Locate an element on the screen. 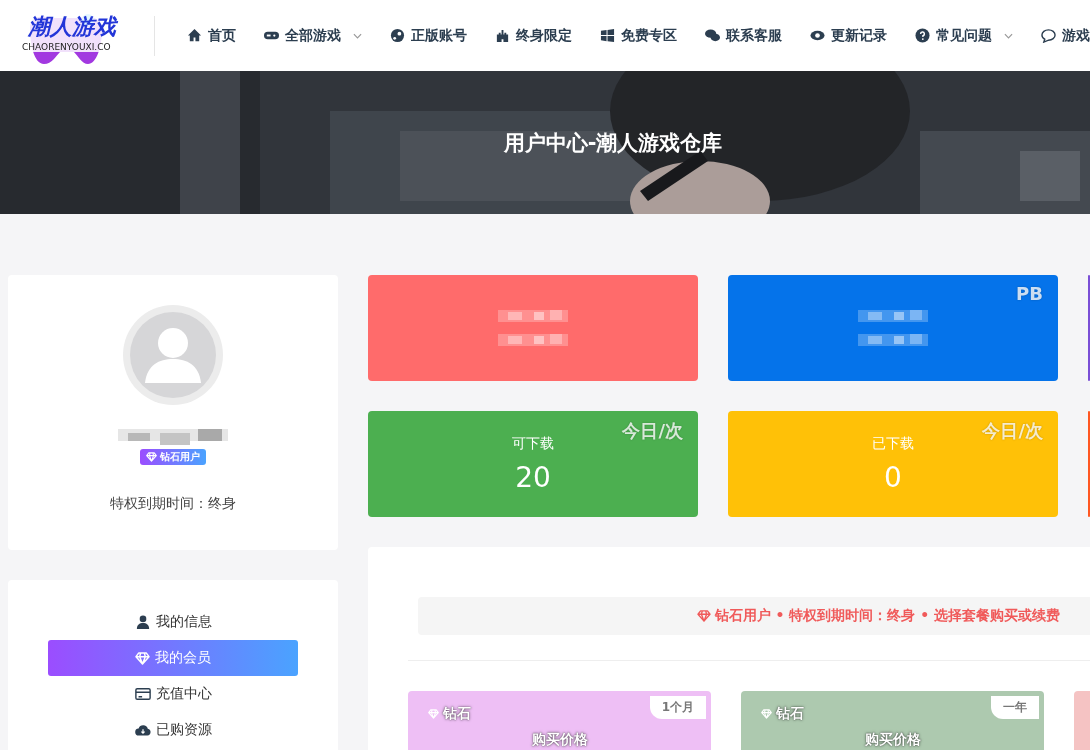 The width and height of the screenshot is (1090, 750). nav-link: 常见问题 is located at coordinates (964, 35).